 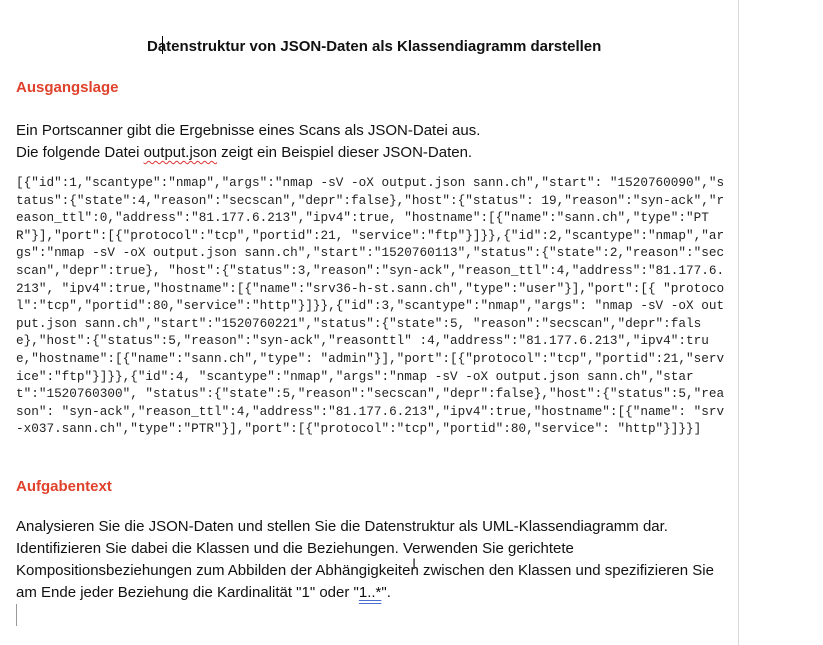 I want to click on section-heading-aufgabentext: Aufgabentext, so click(x=64, y=486).